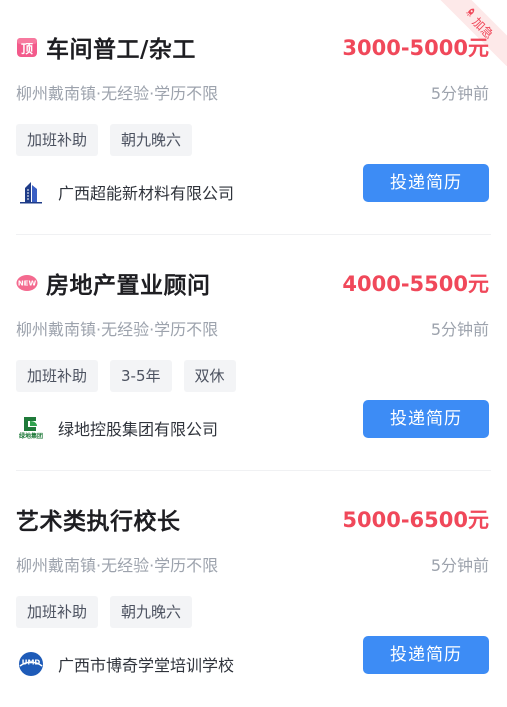 The height and width of the screenshot is (707, 507). I want to click on tags-row: 加班补助 3-5年 双休, so click(126, 377).